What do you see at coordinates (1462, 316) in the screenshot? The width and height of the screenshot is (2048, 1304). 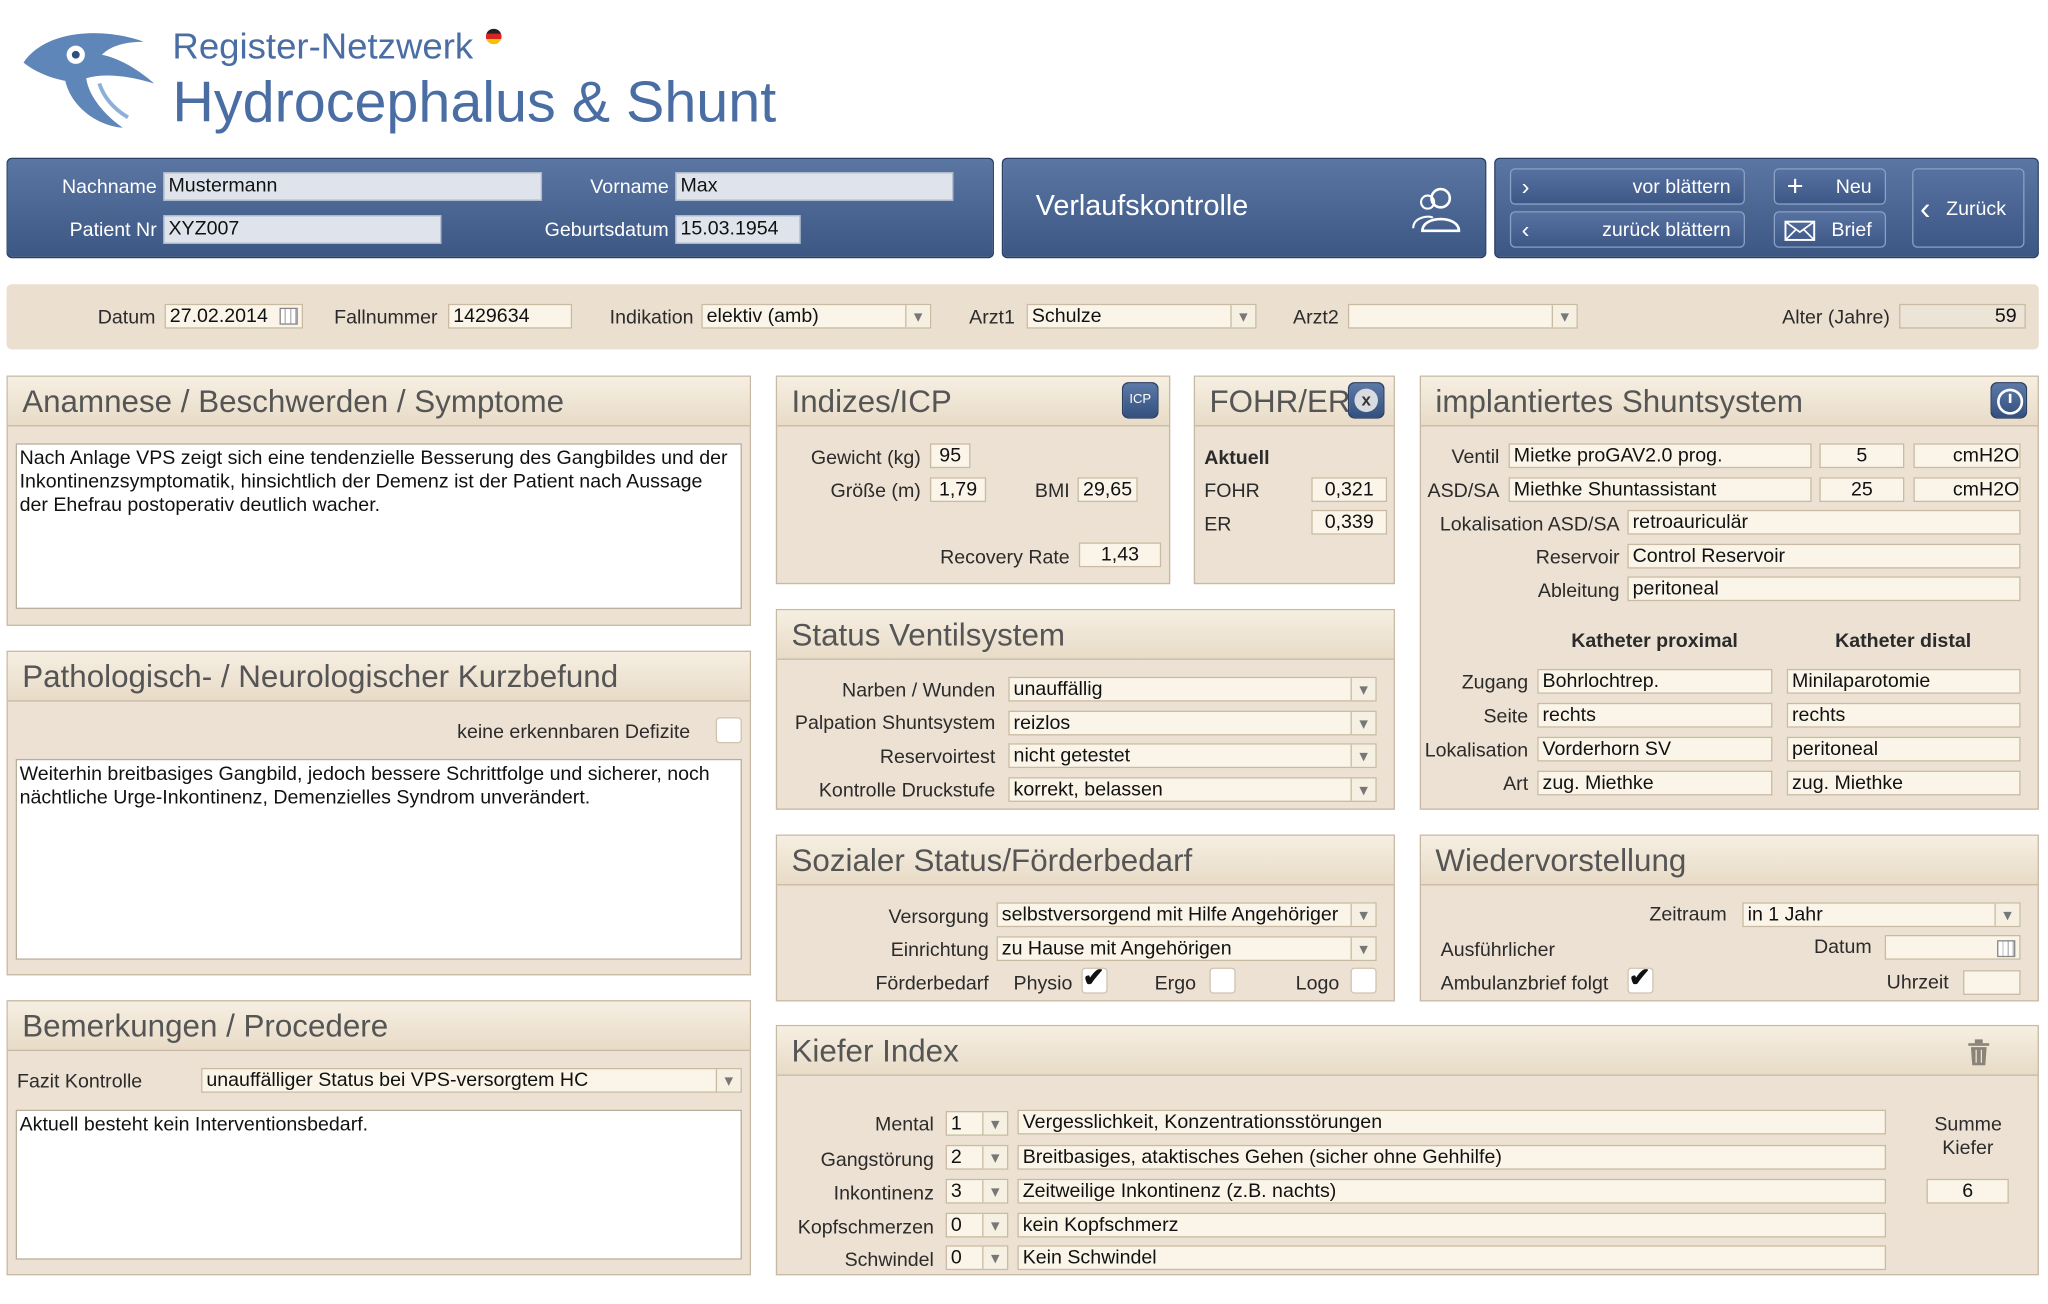 I see `arzt2-select` at bounding box center [1462, 316].